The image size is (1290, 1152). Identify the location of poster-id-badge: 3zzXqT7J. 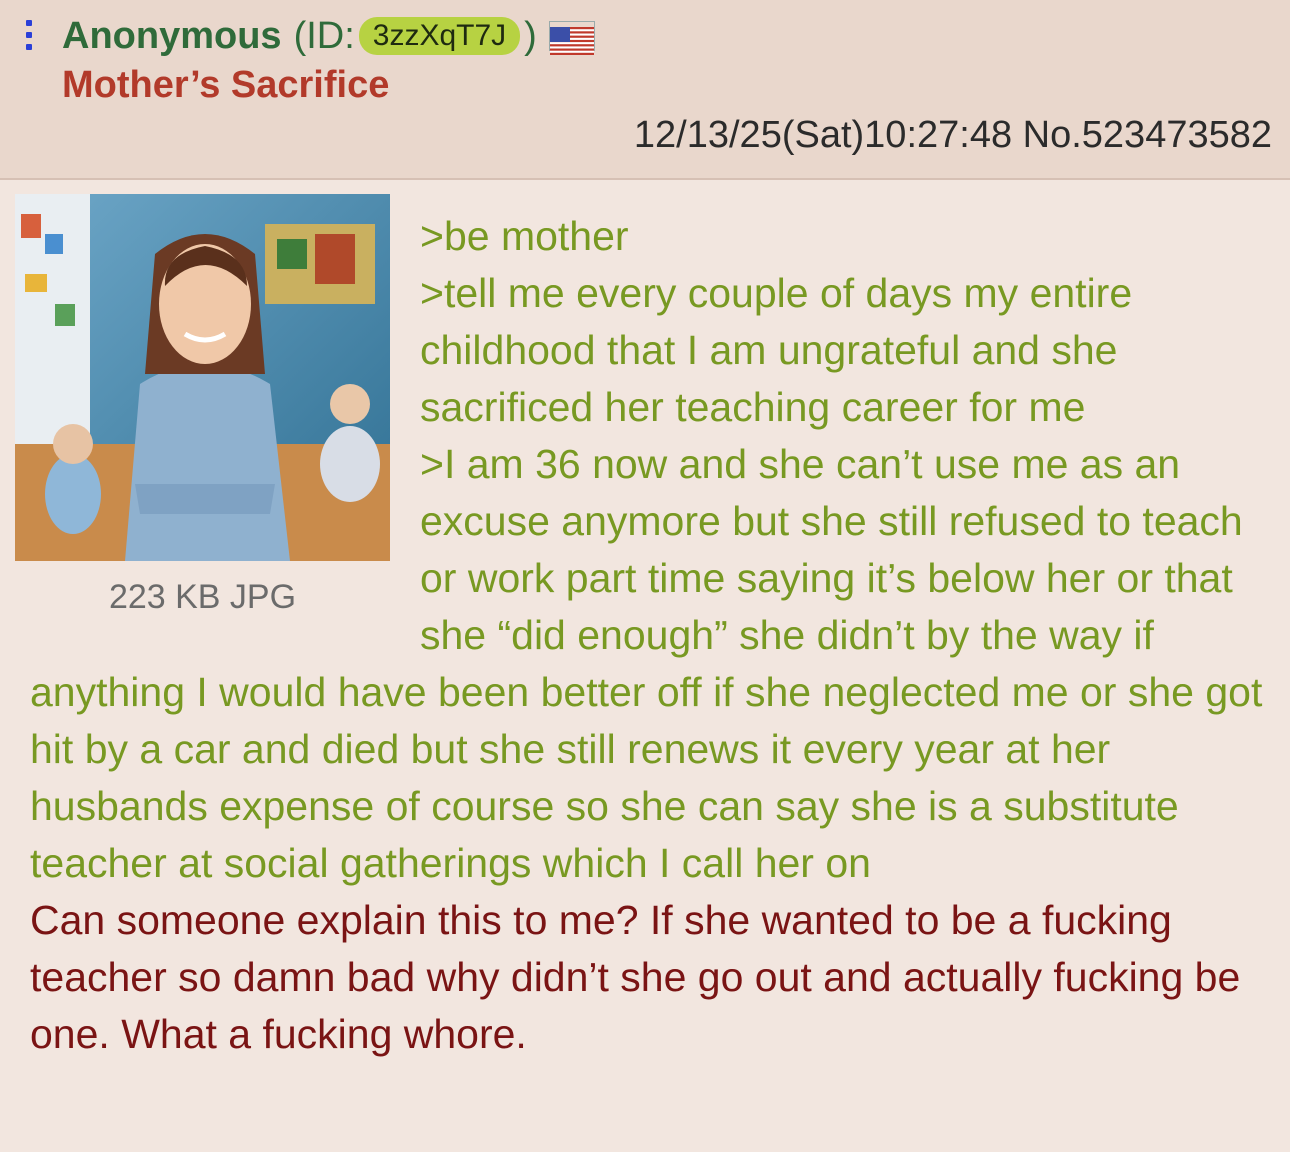
(439, 36).